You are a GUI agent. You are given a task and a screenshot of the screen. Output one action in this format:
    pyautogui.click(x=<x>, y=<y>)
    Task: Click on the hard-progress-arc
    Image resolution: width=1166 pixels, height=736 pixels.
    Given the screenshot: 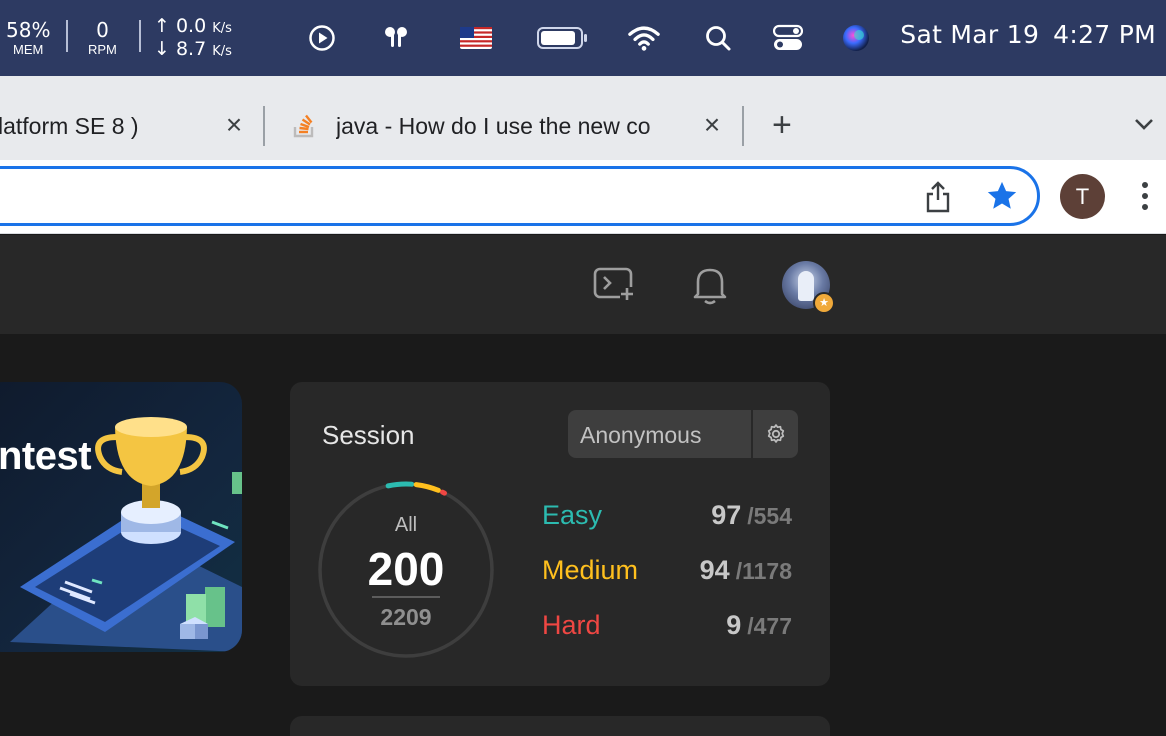 What is the action you would take?
    pyautogui.click(x=443, y=492)
    